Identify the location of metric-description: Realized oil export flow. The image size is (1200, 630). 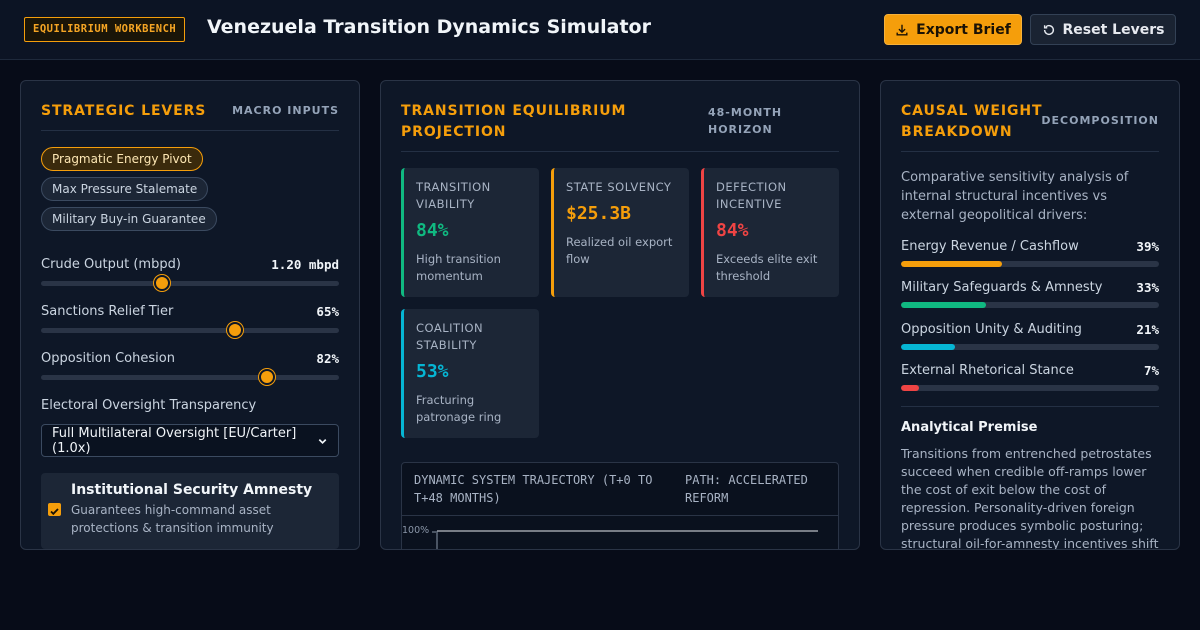
(619, 250).